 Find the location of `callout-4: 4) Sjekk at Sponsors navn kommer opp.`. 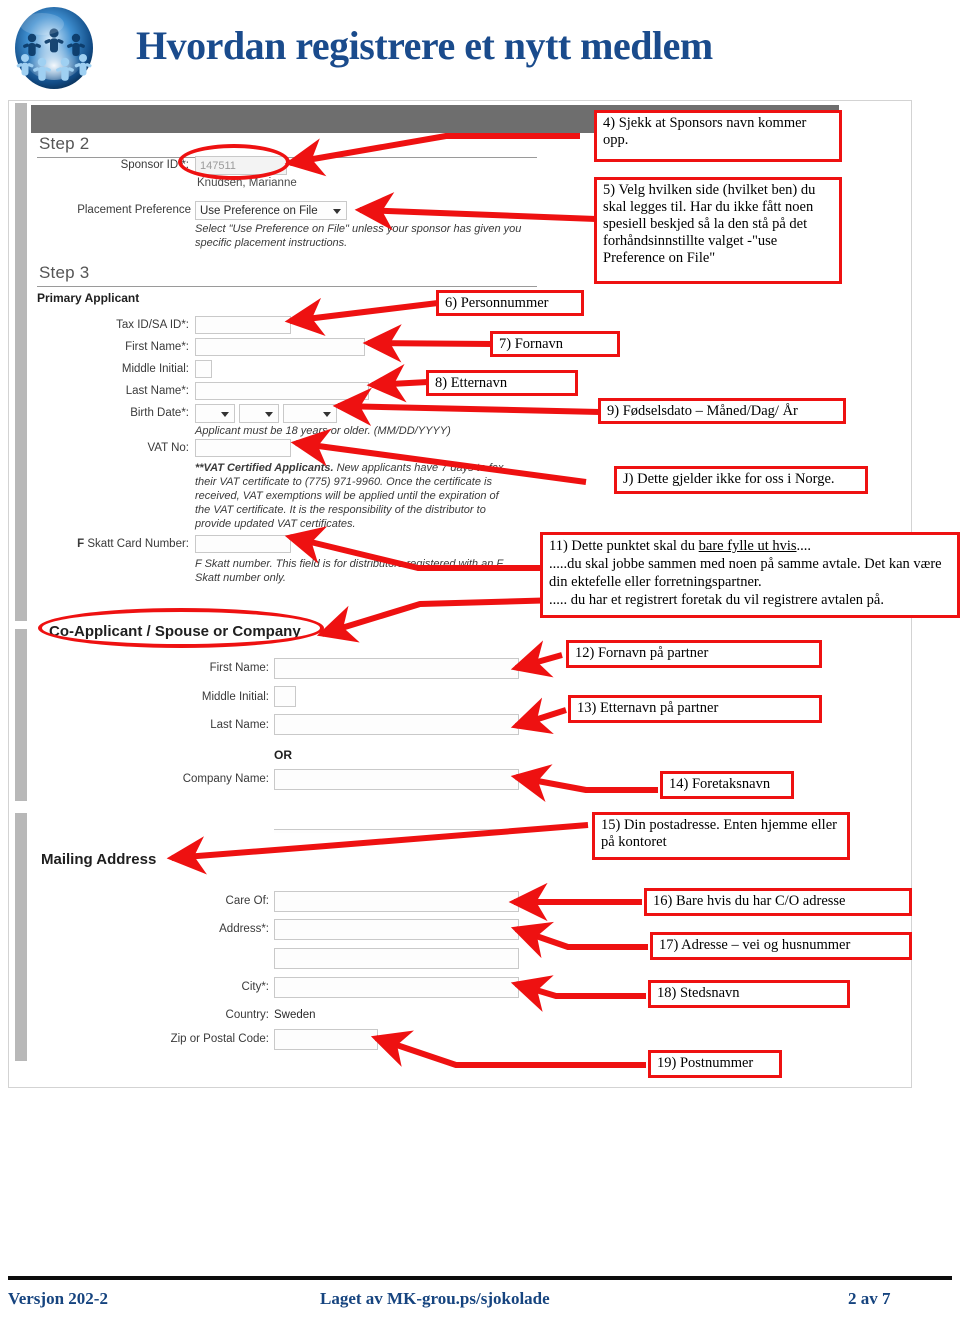

callout-4: 4) Sjekk at Sponsors navn kommer opp. is located at coordinates (718, 136).